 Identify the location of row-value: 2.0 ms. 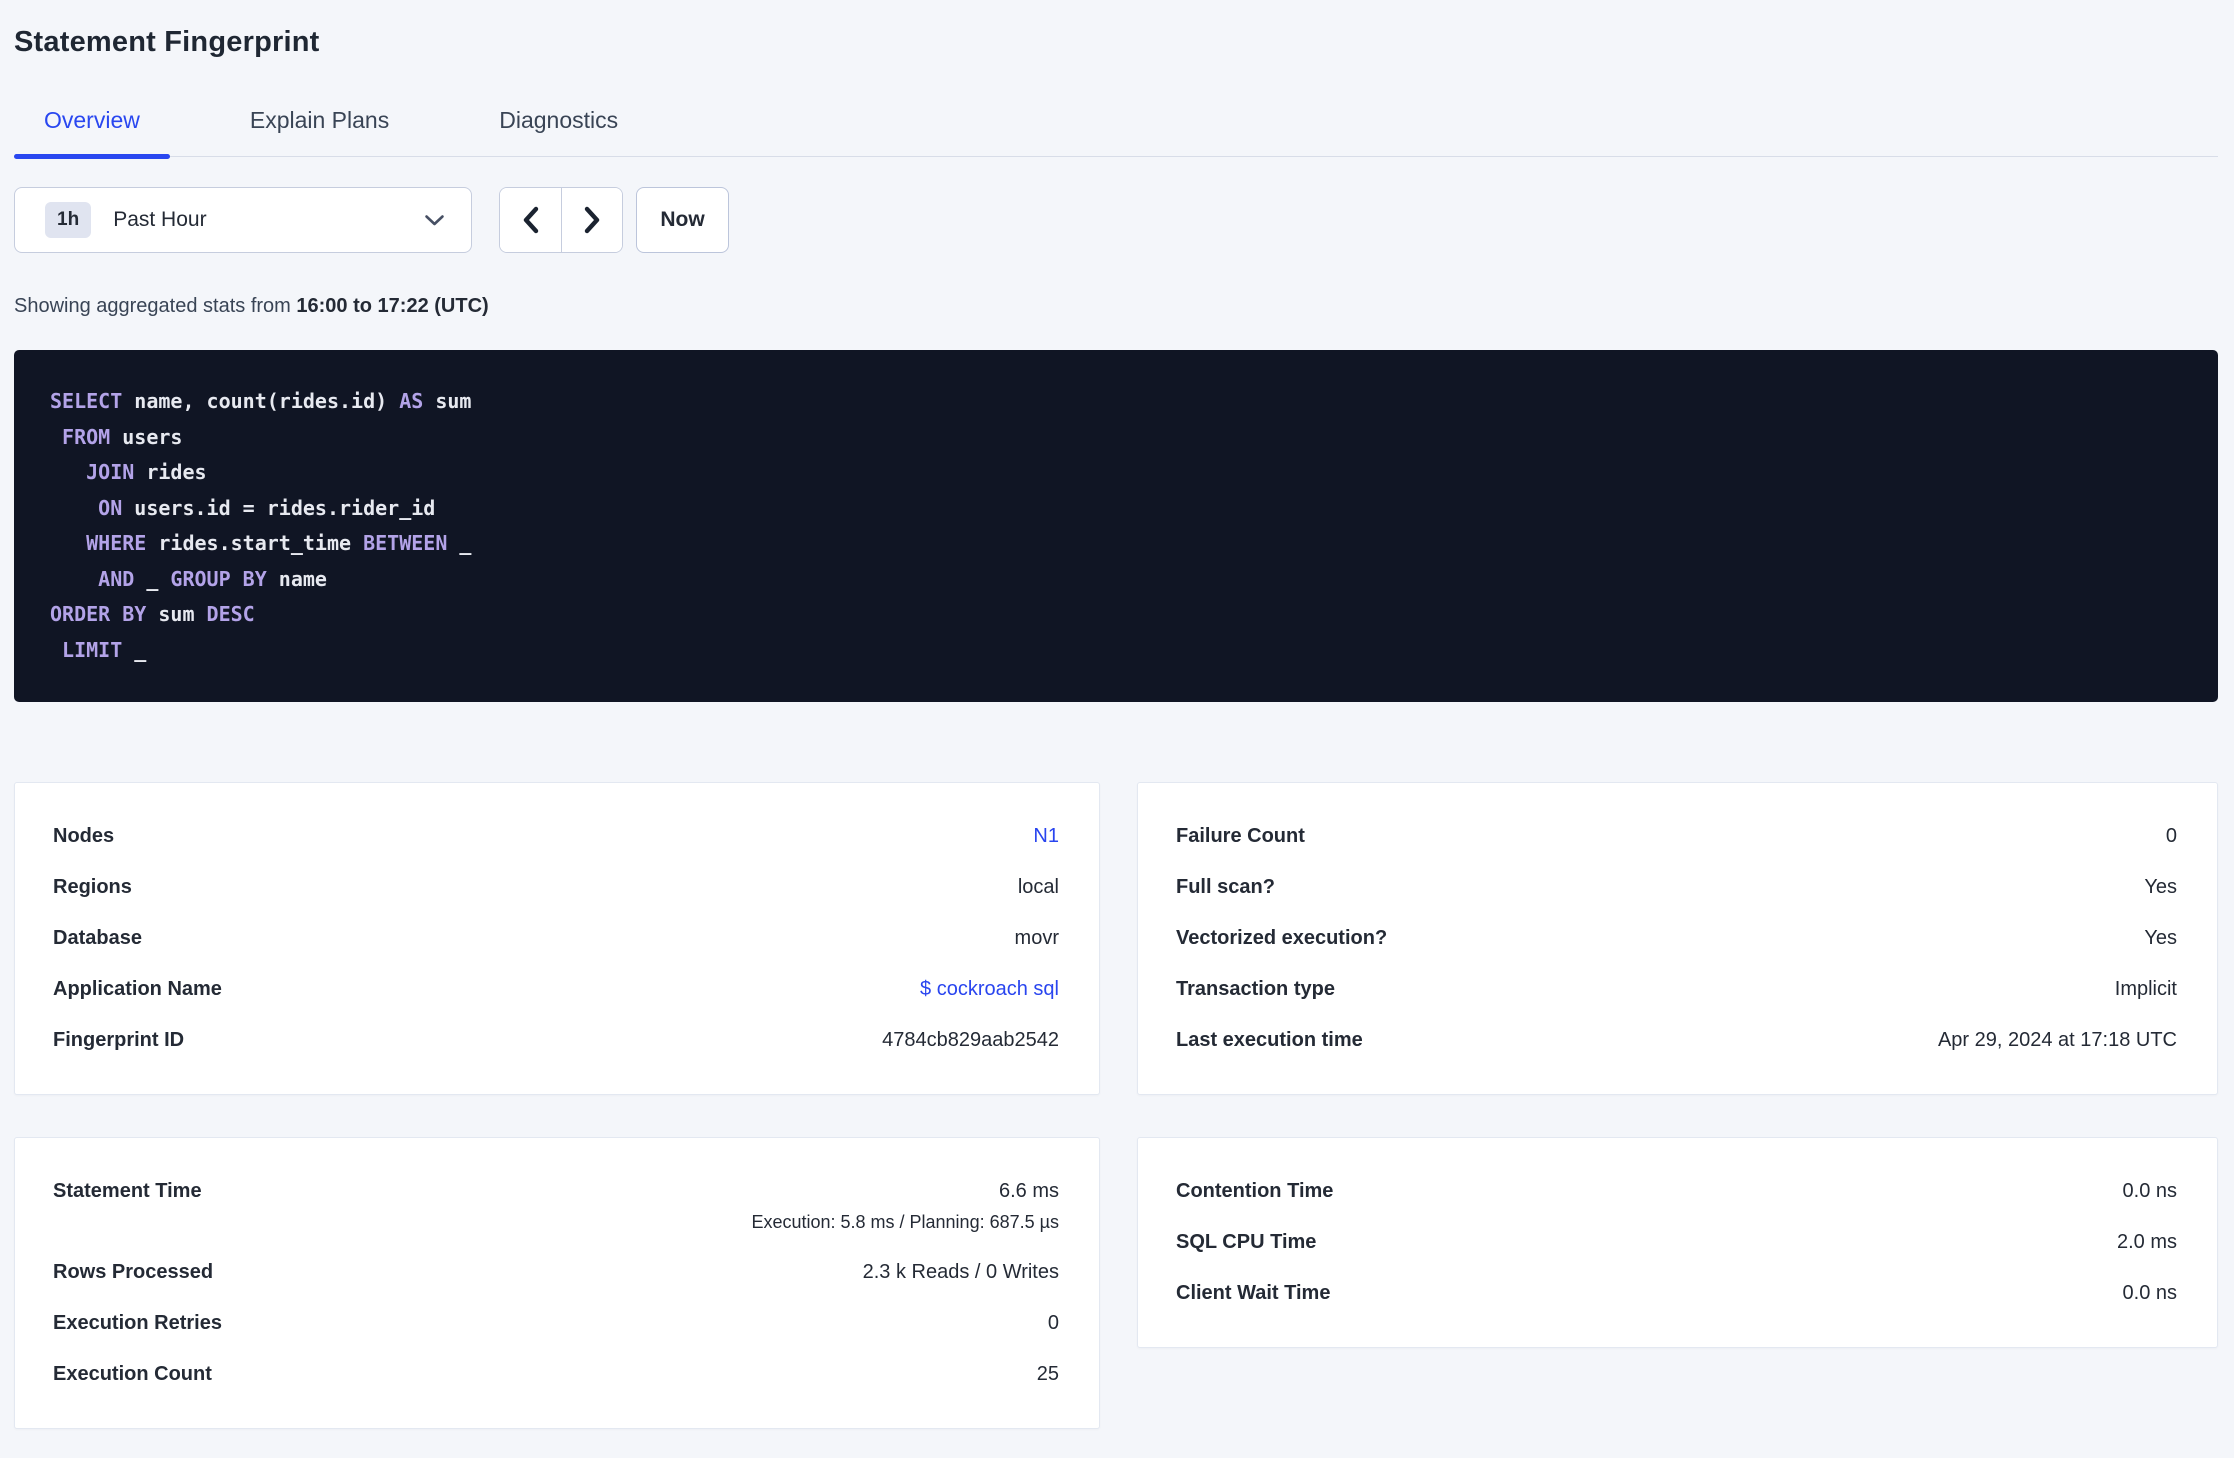
(2146, 1242).